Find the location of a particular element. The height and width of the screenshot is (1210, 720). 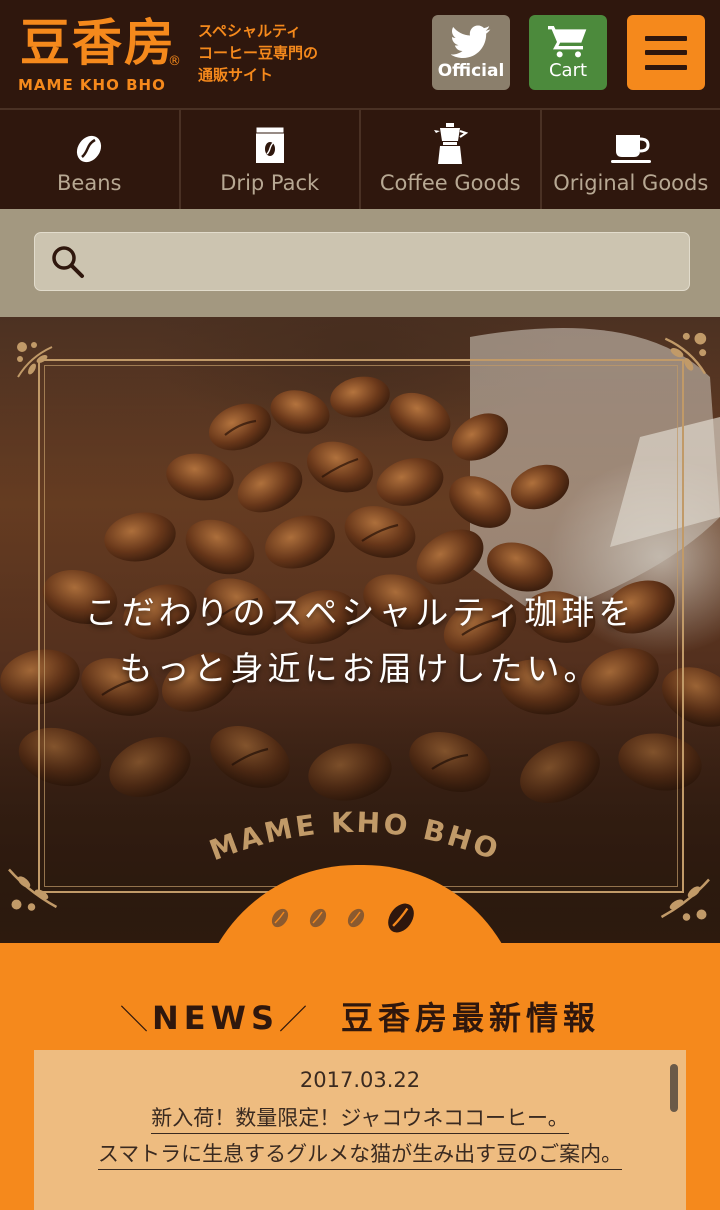

news-link-text: 新入荷！数量限定！ジャコウネココーヒー。 is located at coordinates (360, 1120).